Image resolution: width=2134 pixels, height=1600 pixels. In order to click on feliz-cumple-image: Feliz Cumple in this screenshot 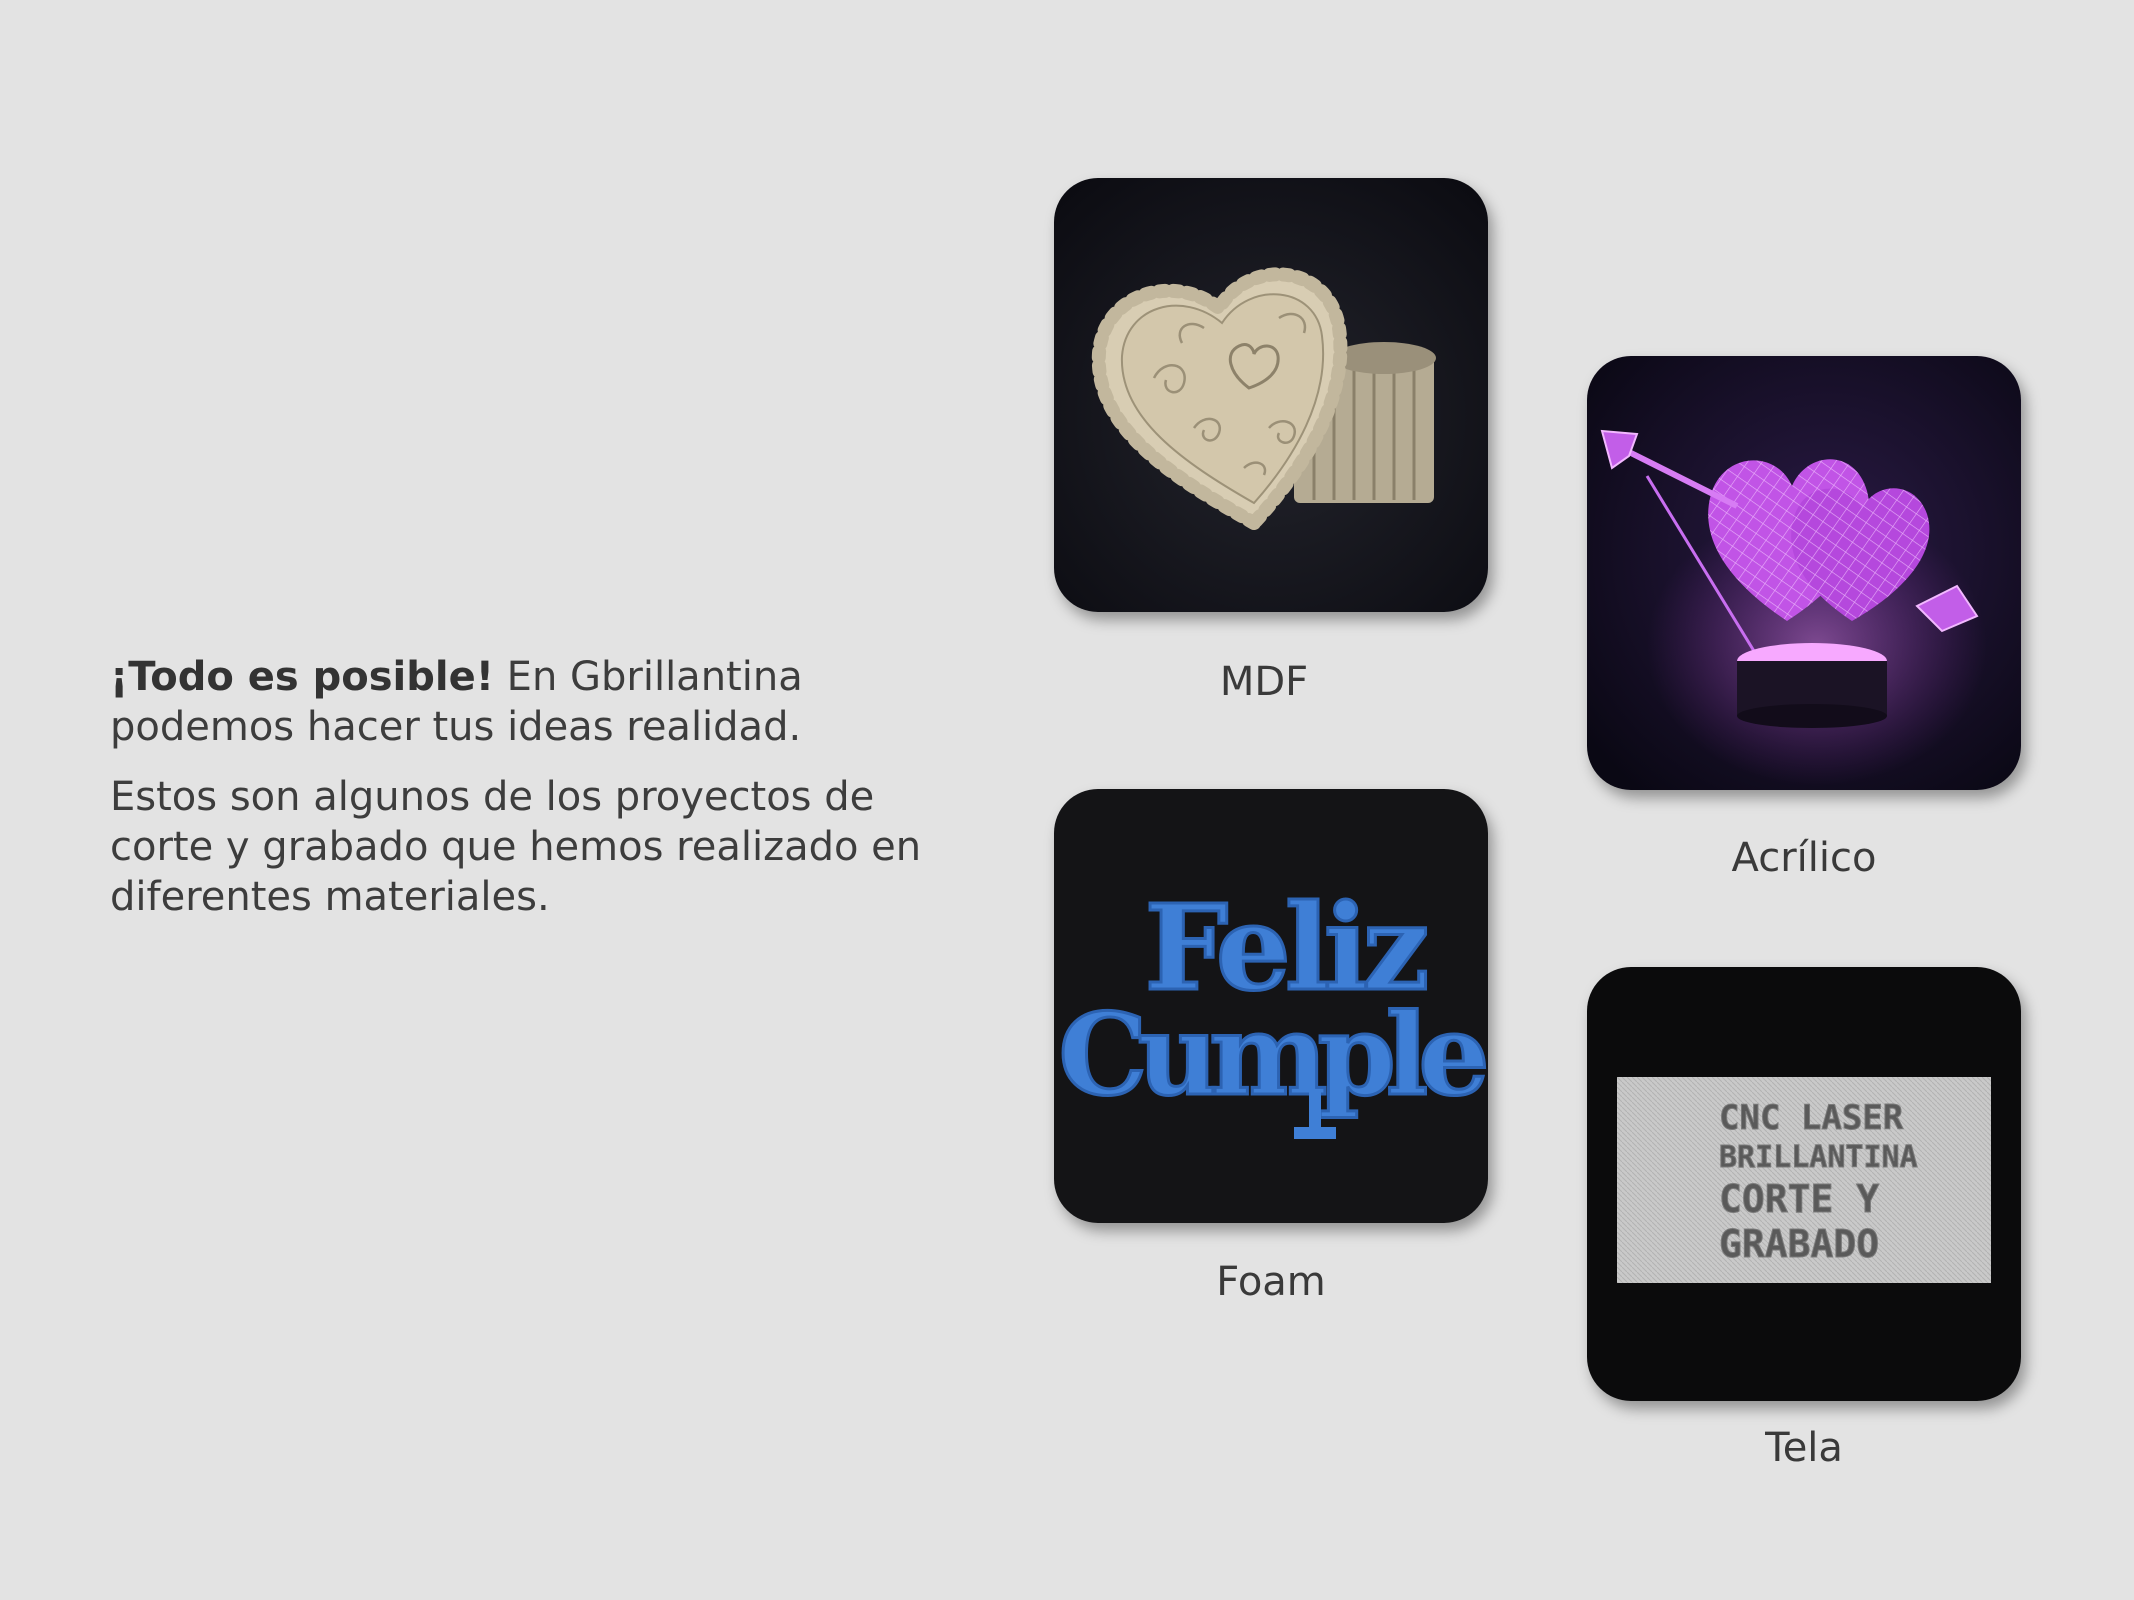, I will do `click(1271, 1006)`.